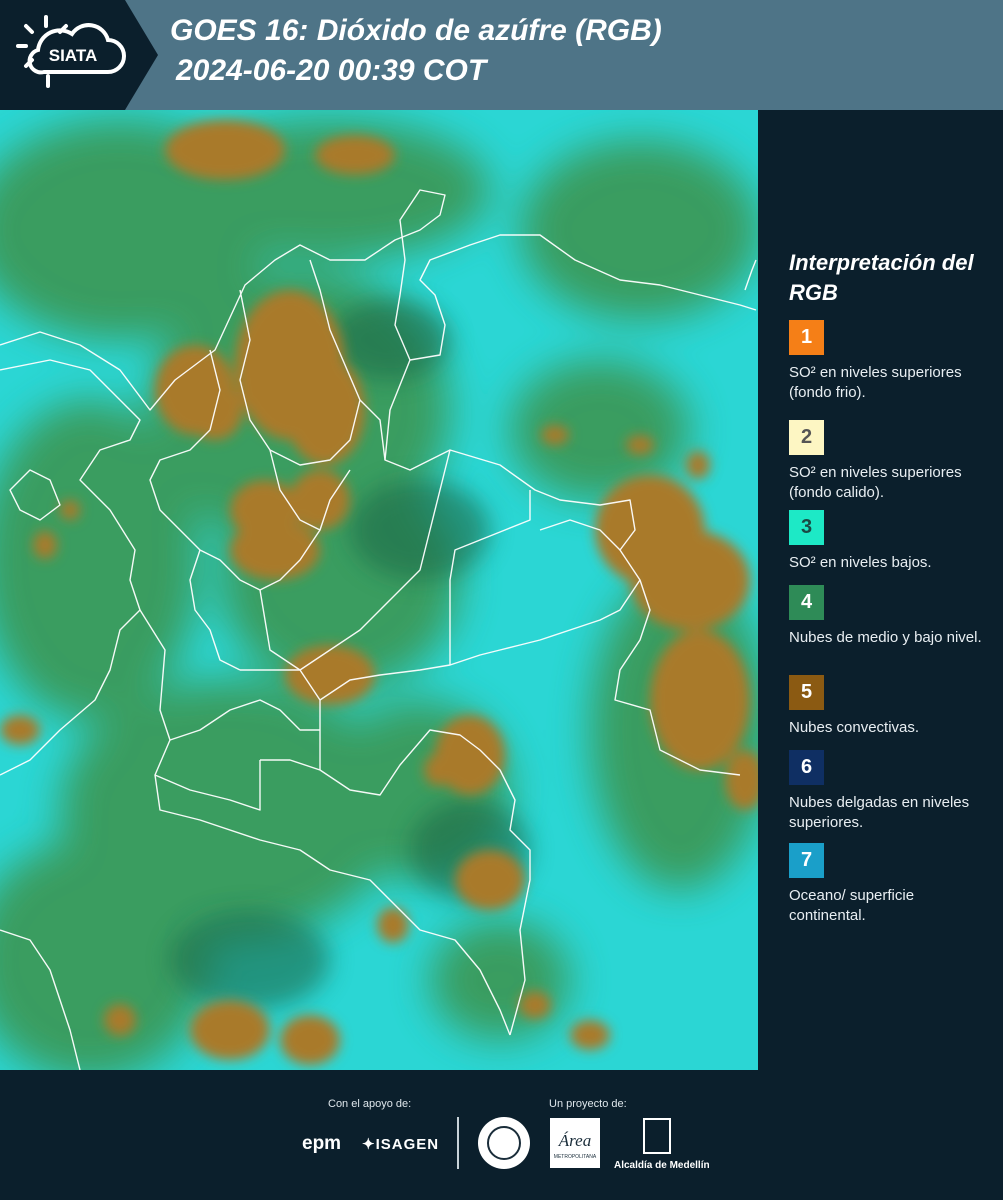 The height and width of the screenshot is (1200, 1003). Describe the element at coordinates (321, 1144) in the screenshot. I see `epm-logo: epm` at that location.